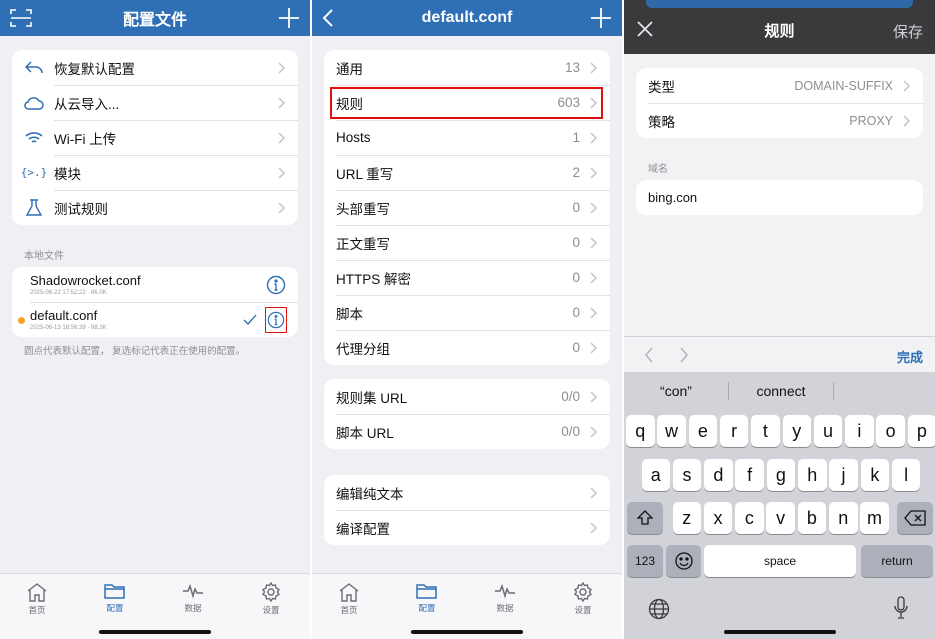 The image size is (935, 639). What do you see at coordinates (749, 518) in the screenshot?
I see `key-c: c` at bounding box center [749, 518].